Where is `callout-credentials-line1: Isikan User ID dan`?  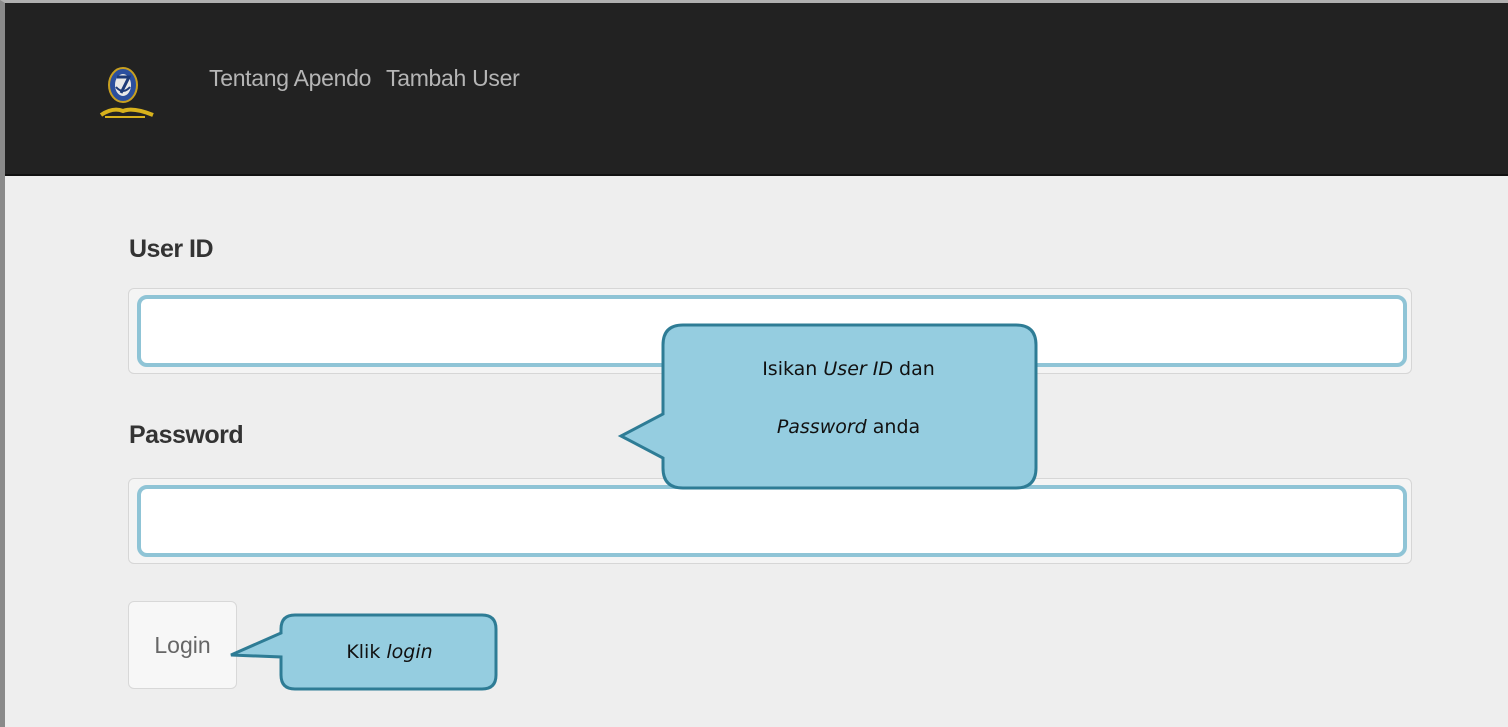
callout-credentials-line1: Isikan User ID dan is located at coordinates (848, 369).